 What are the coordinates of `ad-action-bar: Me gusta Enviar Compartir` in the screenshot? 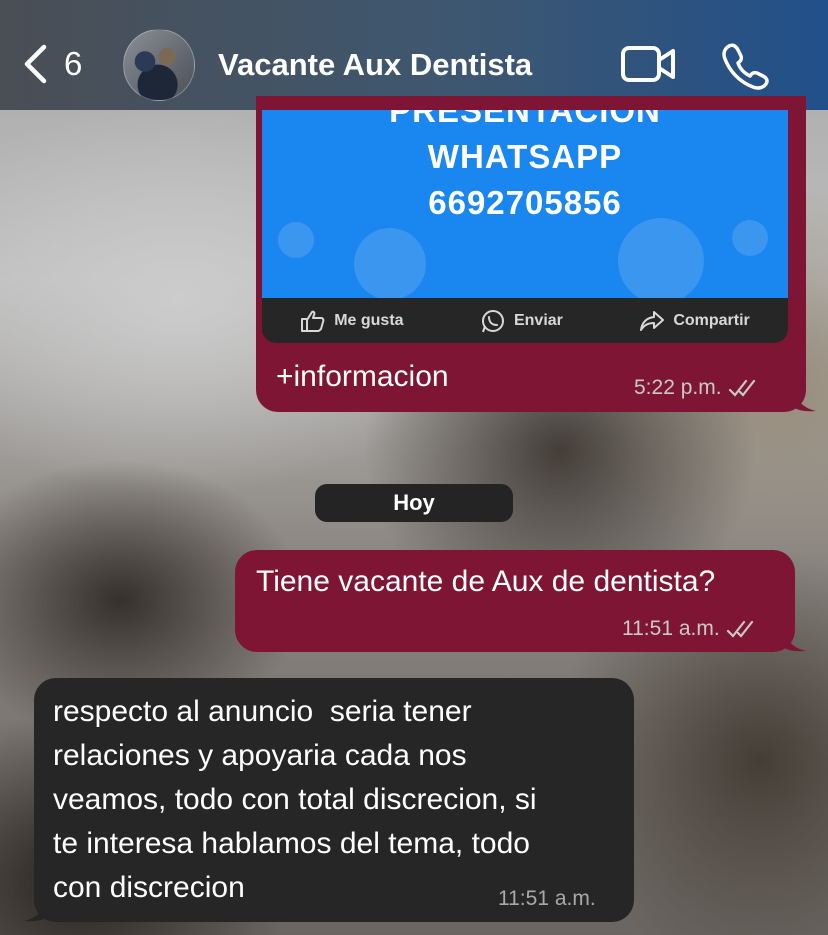 It's located at (525, 320).